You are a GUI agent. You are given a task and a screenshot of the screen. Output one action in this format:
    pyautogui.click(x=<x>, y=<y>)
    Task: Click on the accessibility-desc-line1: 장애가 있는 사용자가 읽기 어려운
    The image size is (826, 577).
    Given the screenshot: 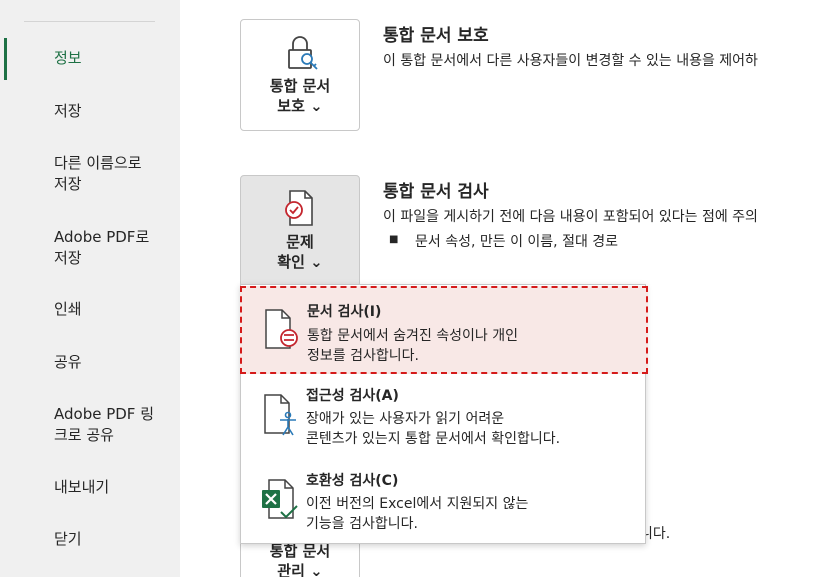 What is the action you would take?
    pyautogui.click(x=405, y=419)
    